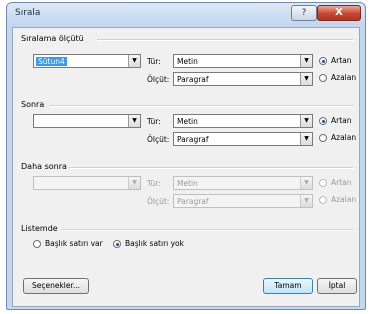  What do you see at coordinates (186, 14) in the screenshot?
I see `title-bar: Sırala ? X` at bounding box center [186, 14].